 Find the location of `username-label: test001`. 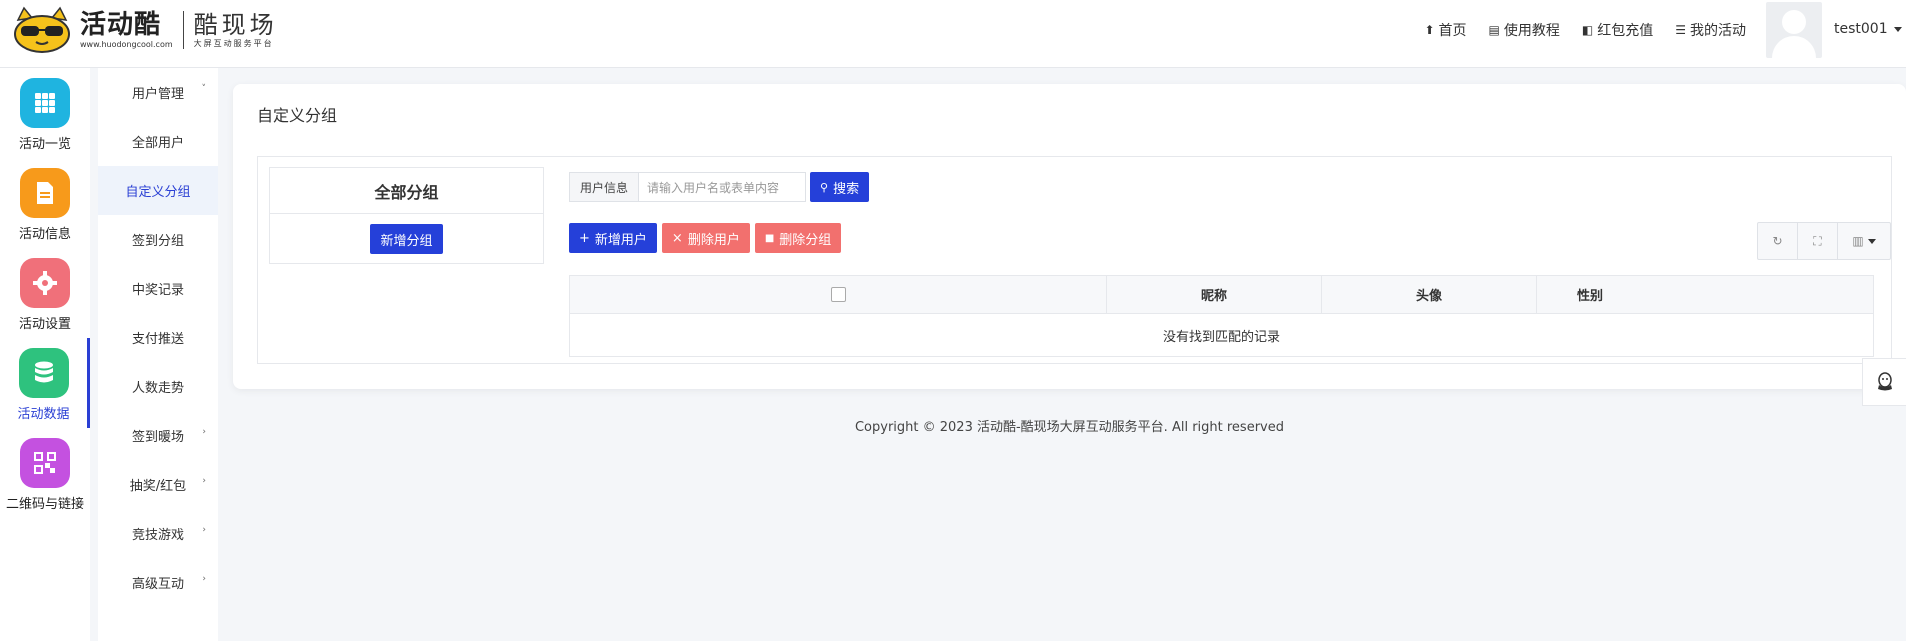

username-label: test001 is located at coordinates (1861, 29).